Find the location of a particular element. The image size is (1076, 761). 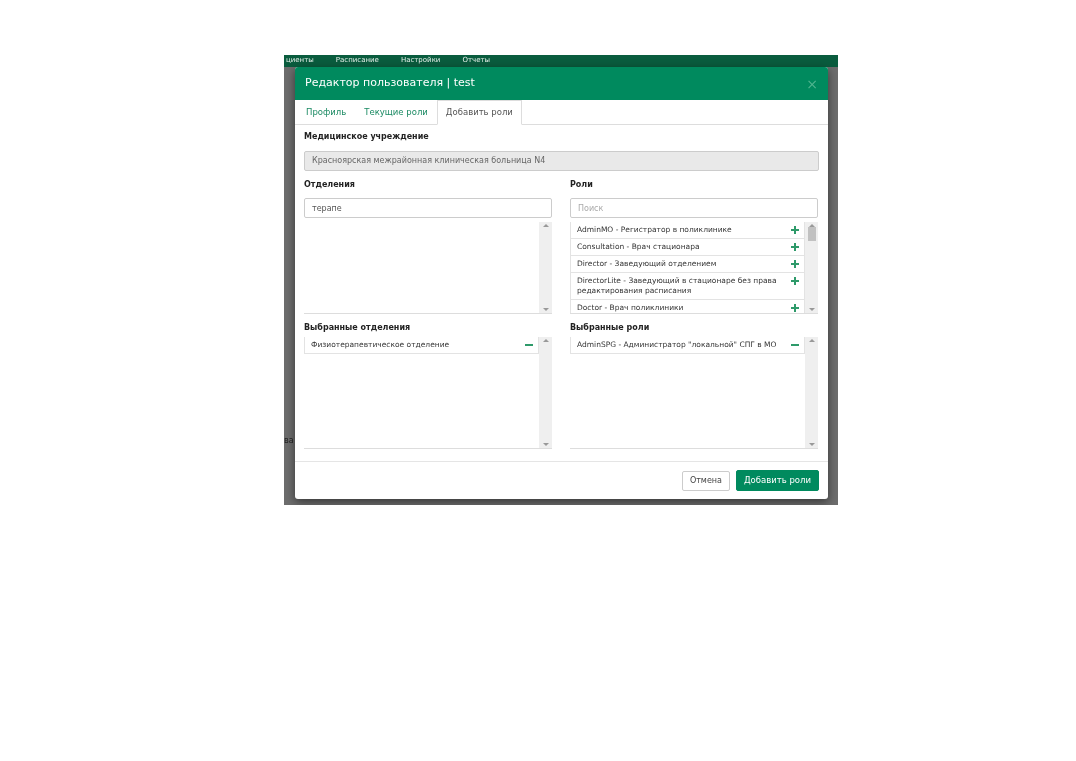

tab: Добавить роли is located at coordinates (479, 112).